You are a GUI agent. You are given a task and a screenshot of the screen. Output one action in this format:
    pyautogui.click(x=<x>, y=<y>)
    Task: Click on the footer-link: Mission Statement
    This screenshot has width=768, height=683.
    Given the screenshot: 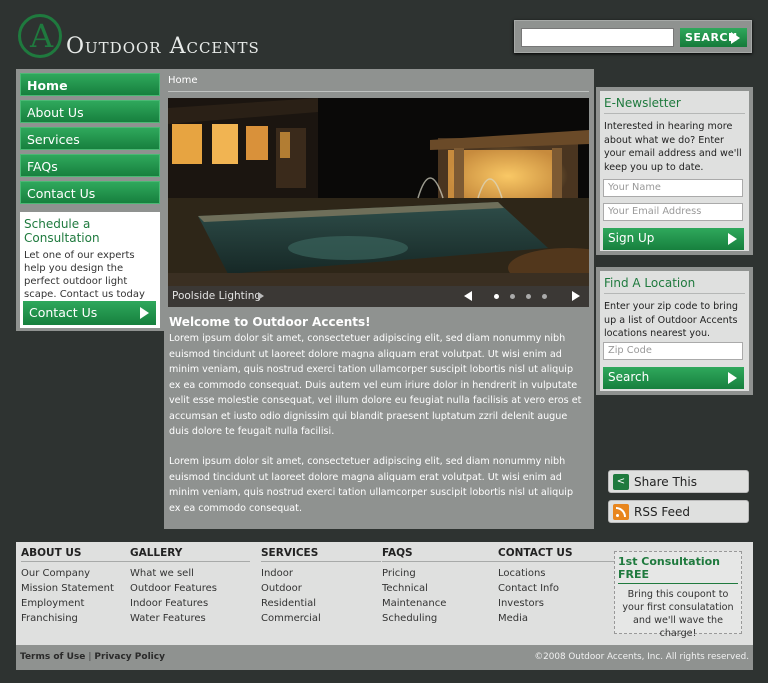 What is the action you would take?
    pyautogui.click(x=81, y=588)
    